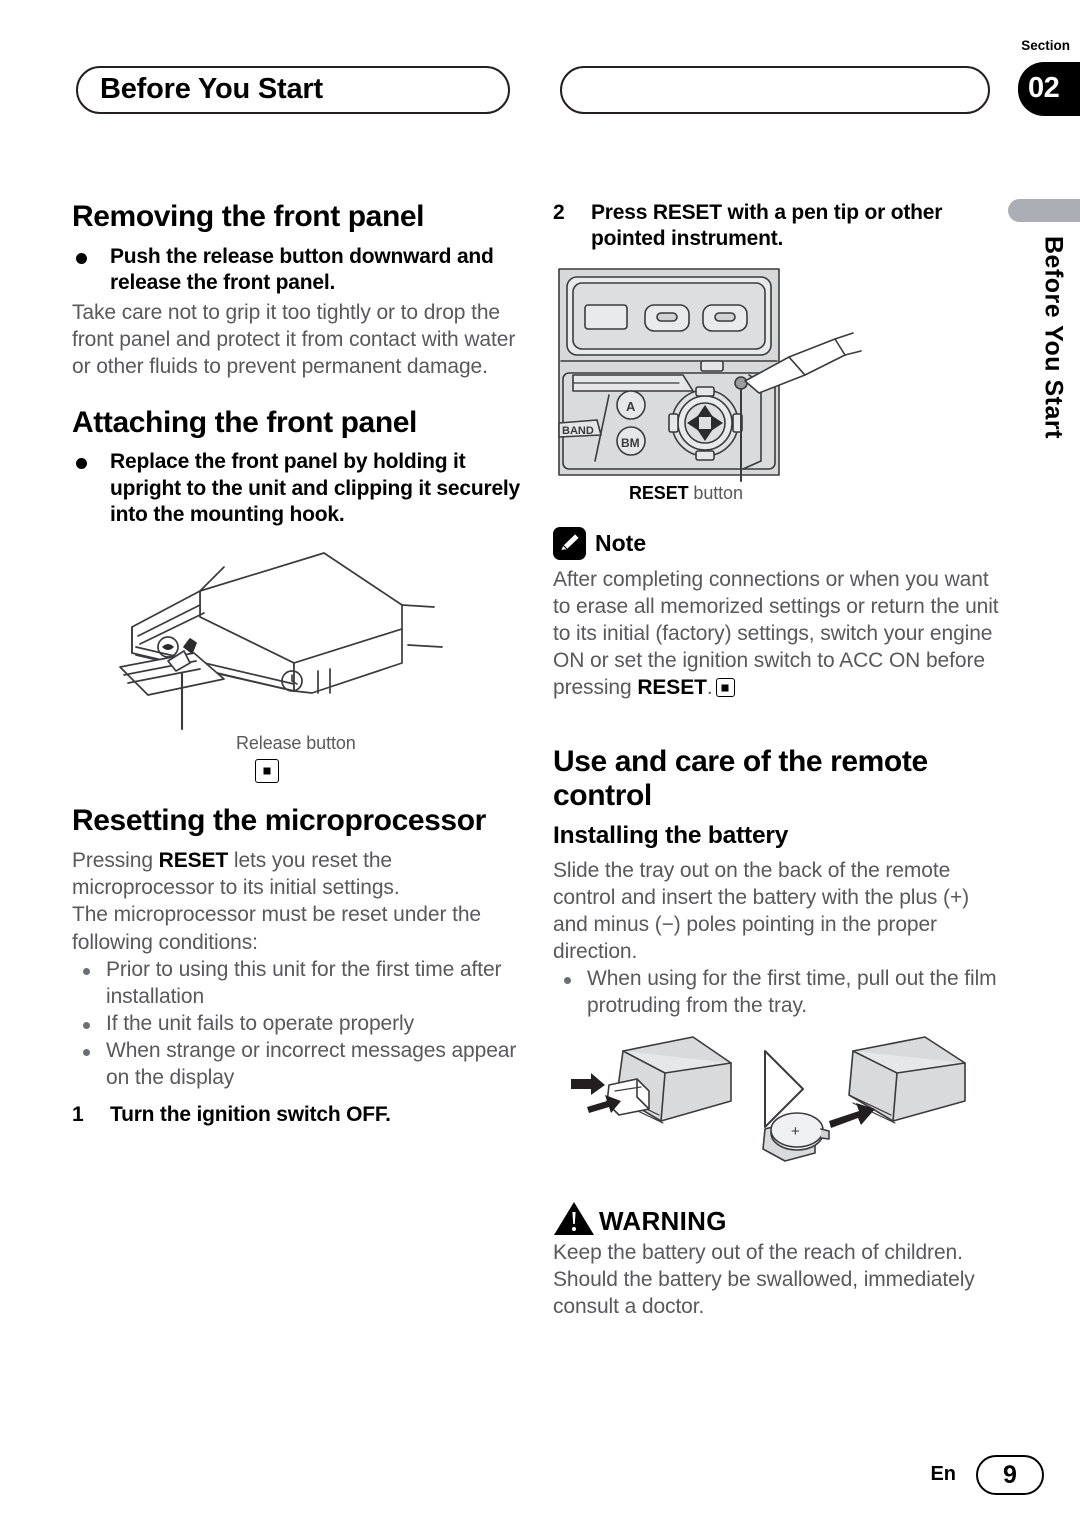  Describe the element at coordinates (1053, 337) in the screenshot. I see `side-tab-text: Before You Start` at that location.